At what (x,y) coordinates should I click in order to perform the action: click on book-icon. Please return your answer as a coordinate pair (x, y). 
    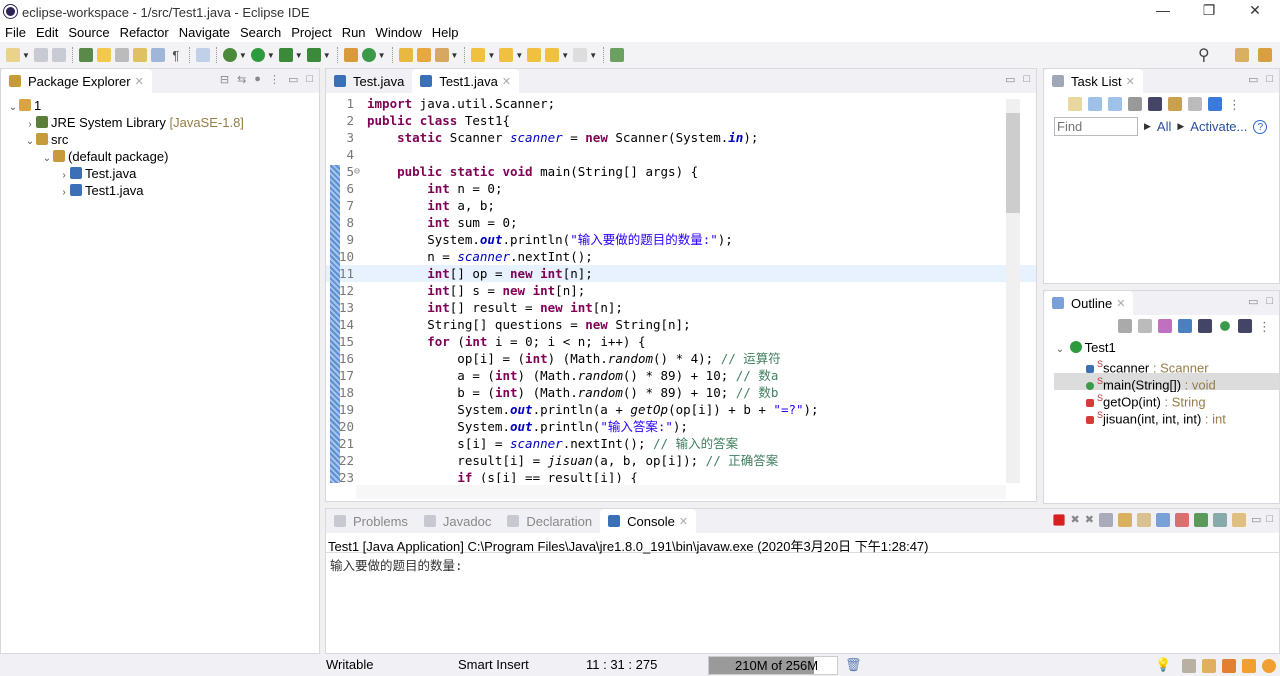
    Looking at the image, I should click on (1209, 666).